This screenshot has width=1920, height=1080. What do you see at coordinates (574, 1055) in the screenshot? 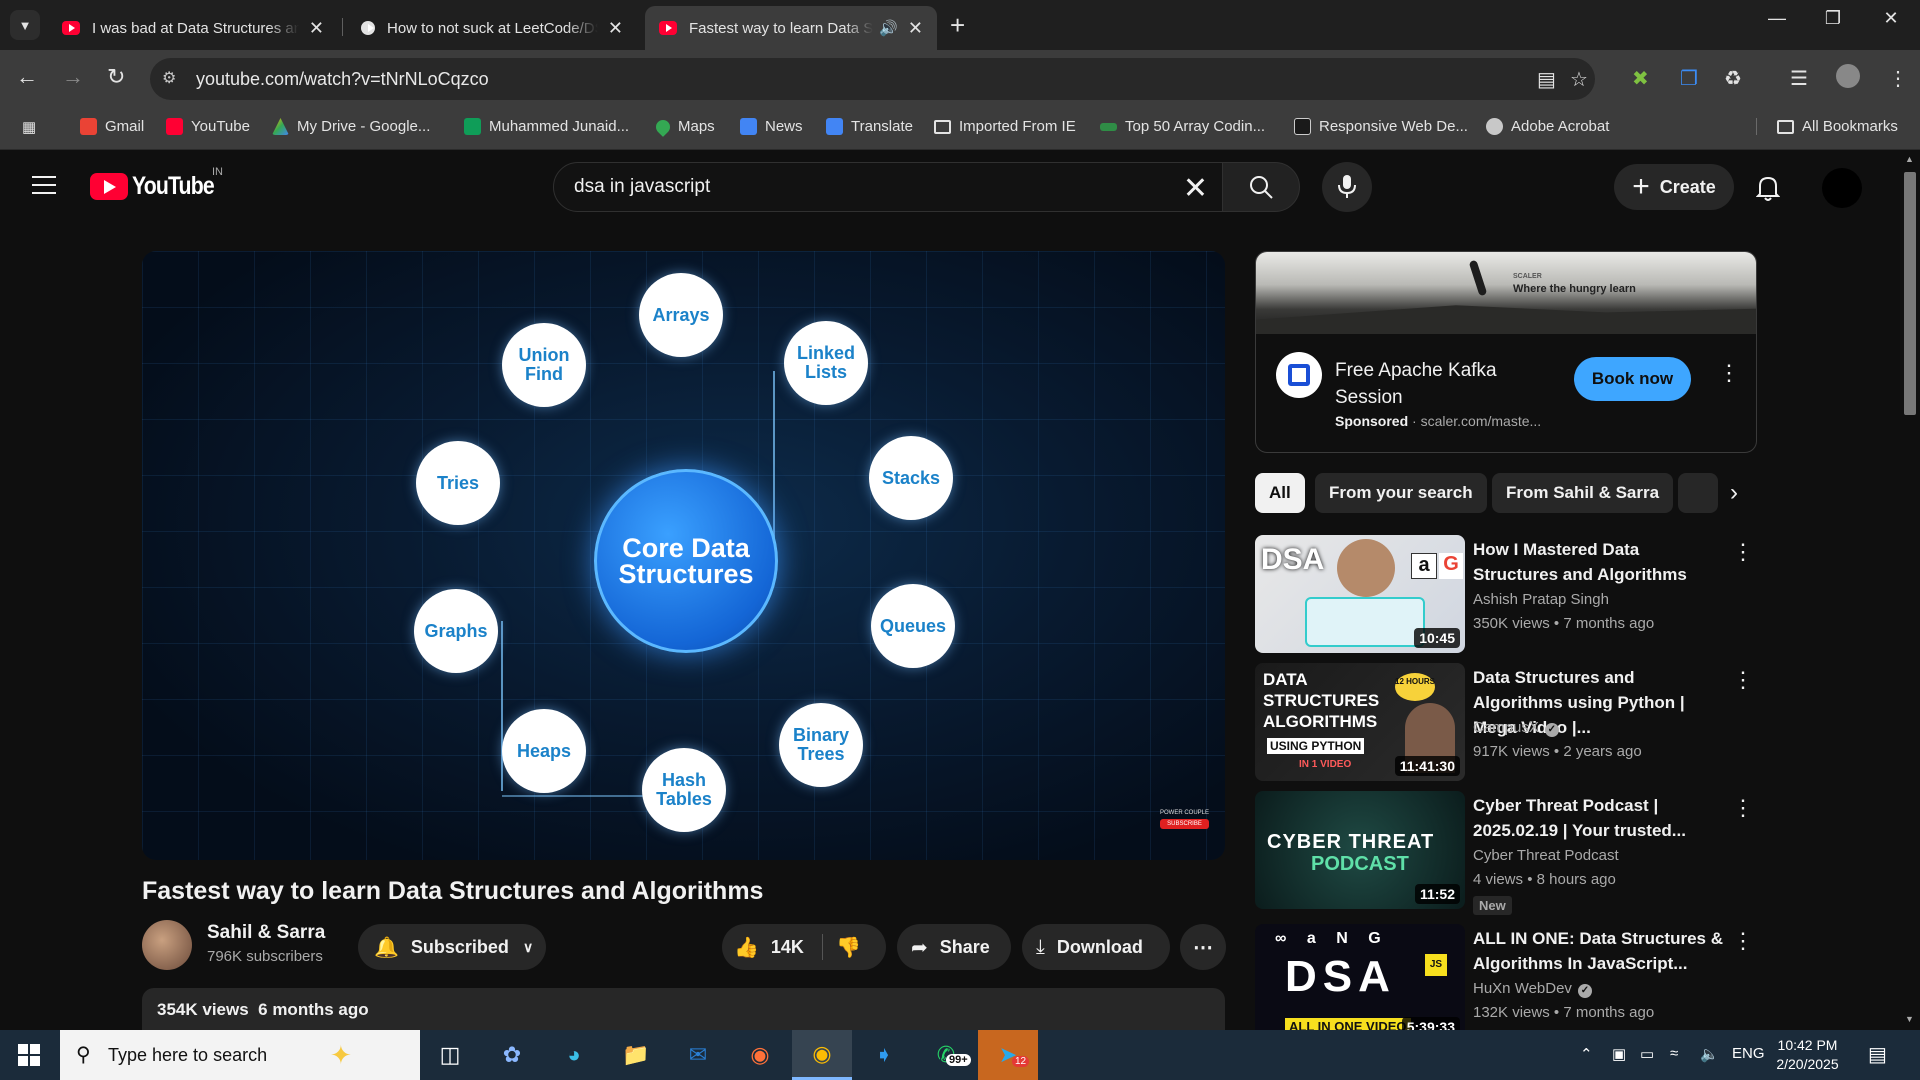
I see `edge-icon: ◕` at bounding box center [574, 1055].